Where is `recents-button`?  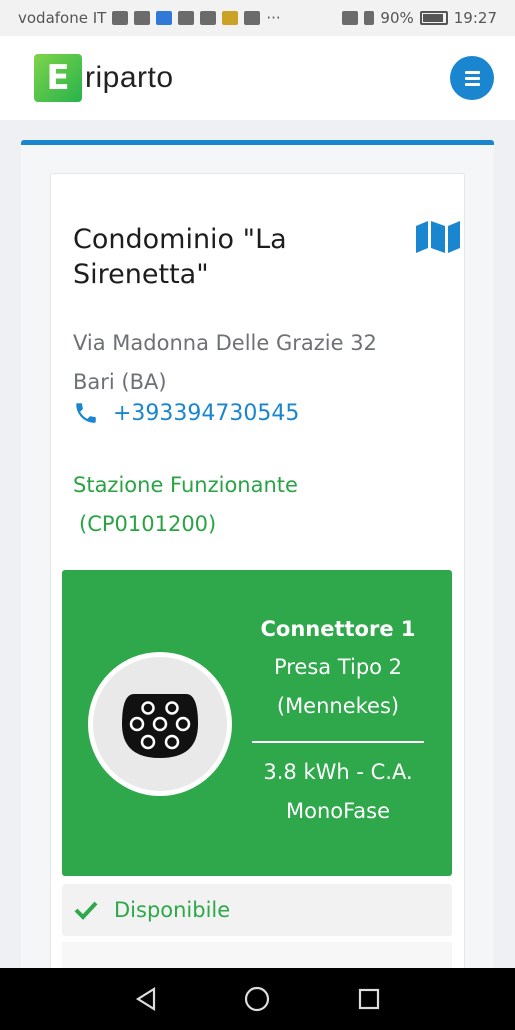 recents-button is located at coordinates (369, 999).